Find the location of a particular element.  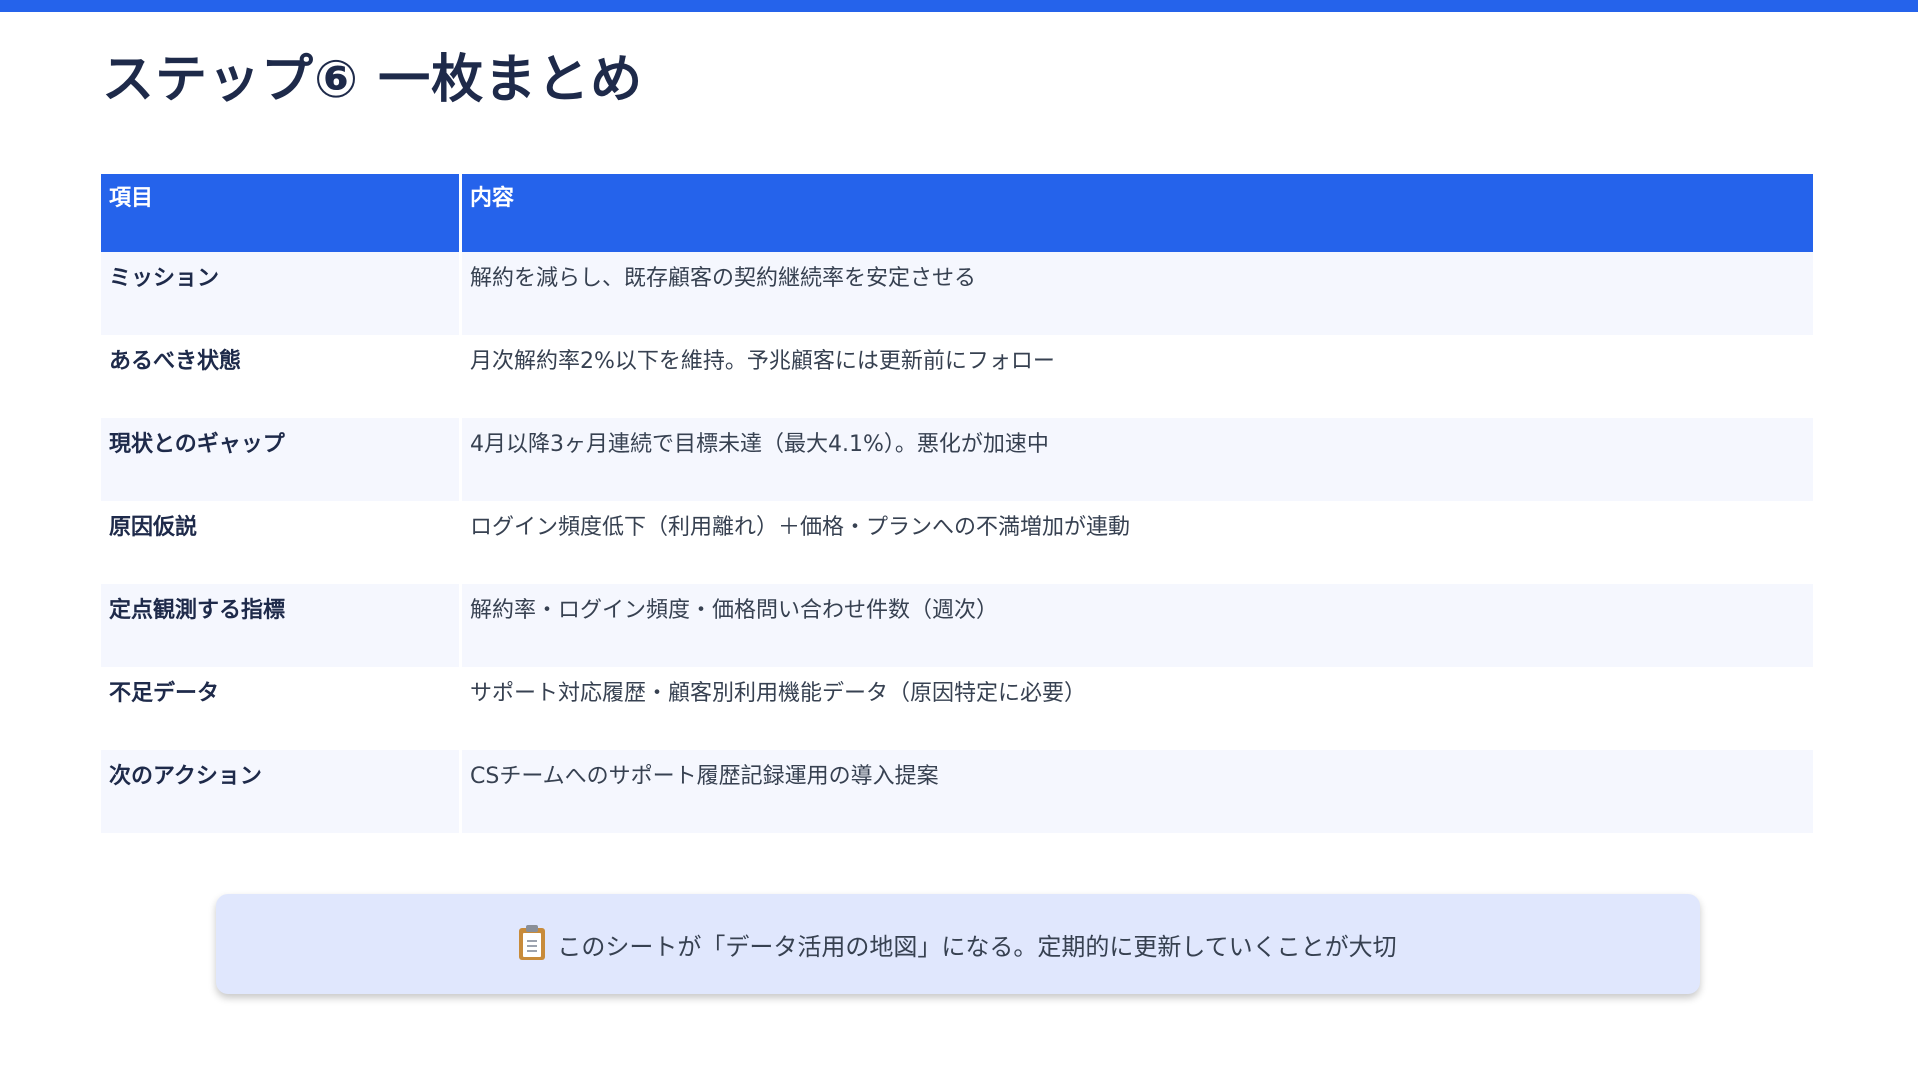

row-content: 月次解約率2%以下を維持。予兆顧客には更新前にフォロー is located at coordinates (1136, 376).